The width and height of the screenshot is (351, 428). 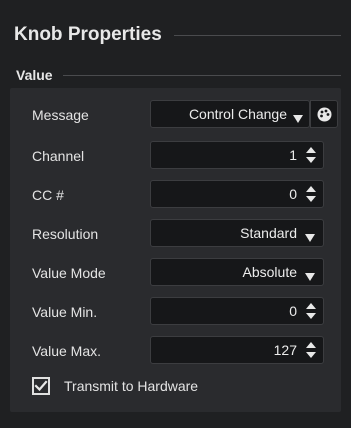 I want to click on channel-row: Channel 1, so click(x=175, y=156).